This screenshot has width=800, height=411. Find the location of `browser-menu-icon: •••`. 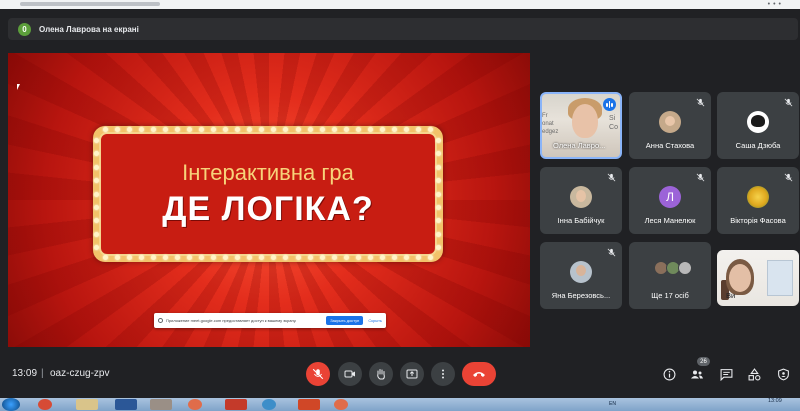

browser-menu-icon: ••• is located at coordinates (776, 4).